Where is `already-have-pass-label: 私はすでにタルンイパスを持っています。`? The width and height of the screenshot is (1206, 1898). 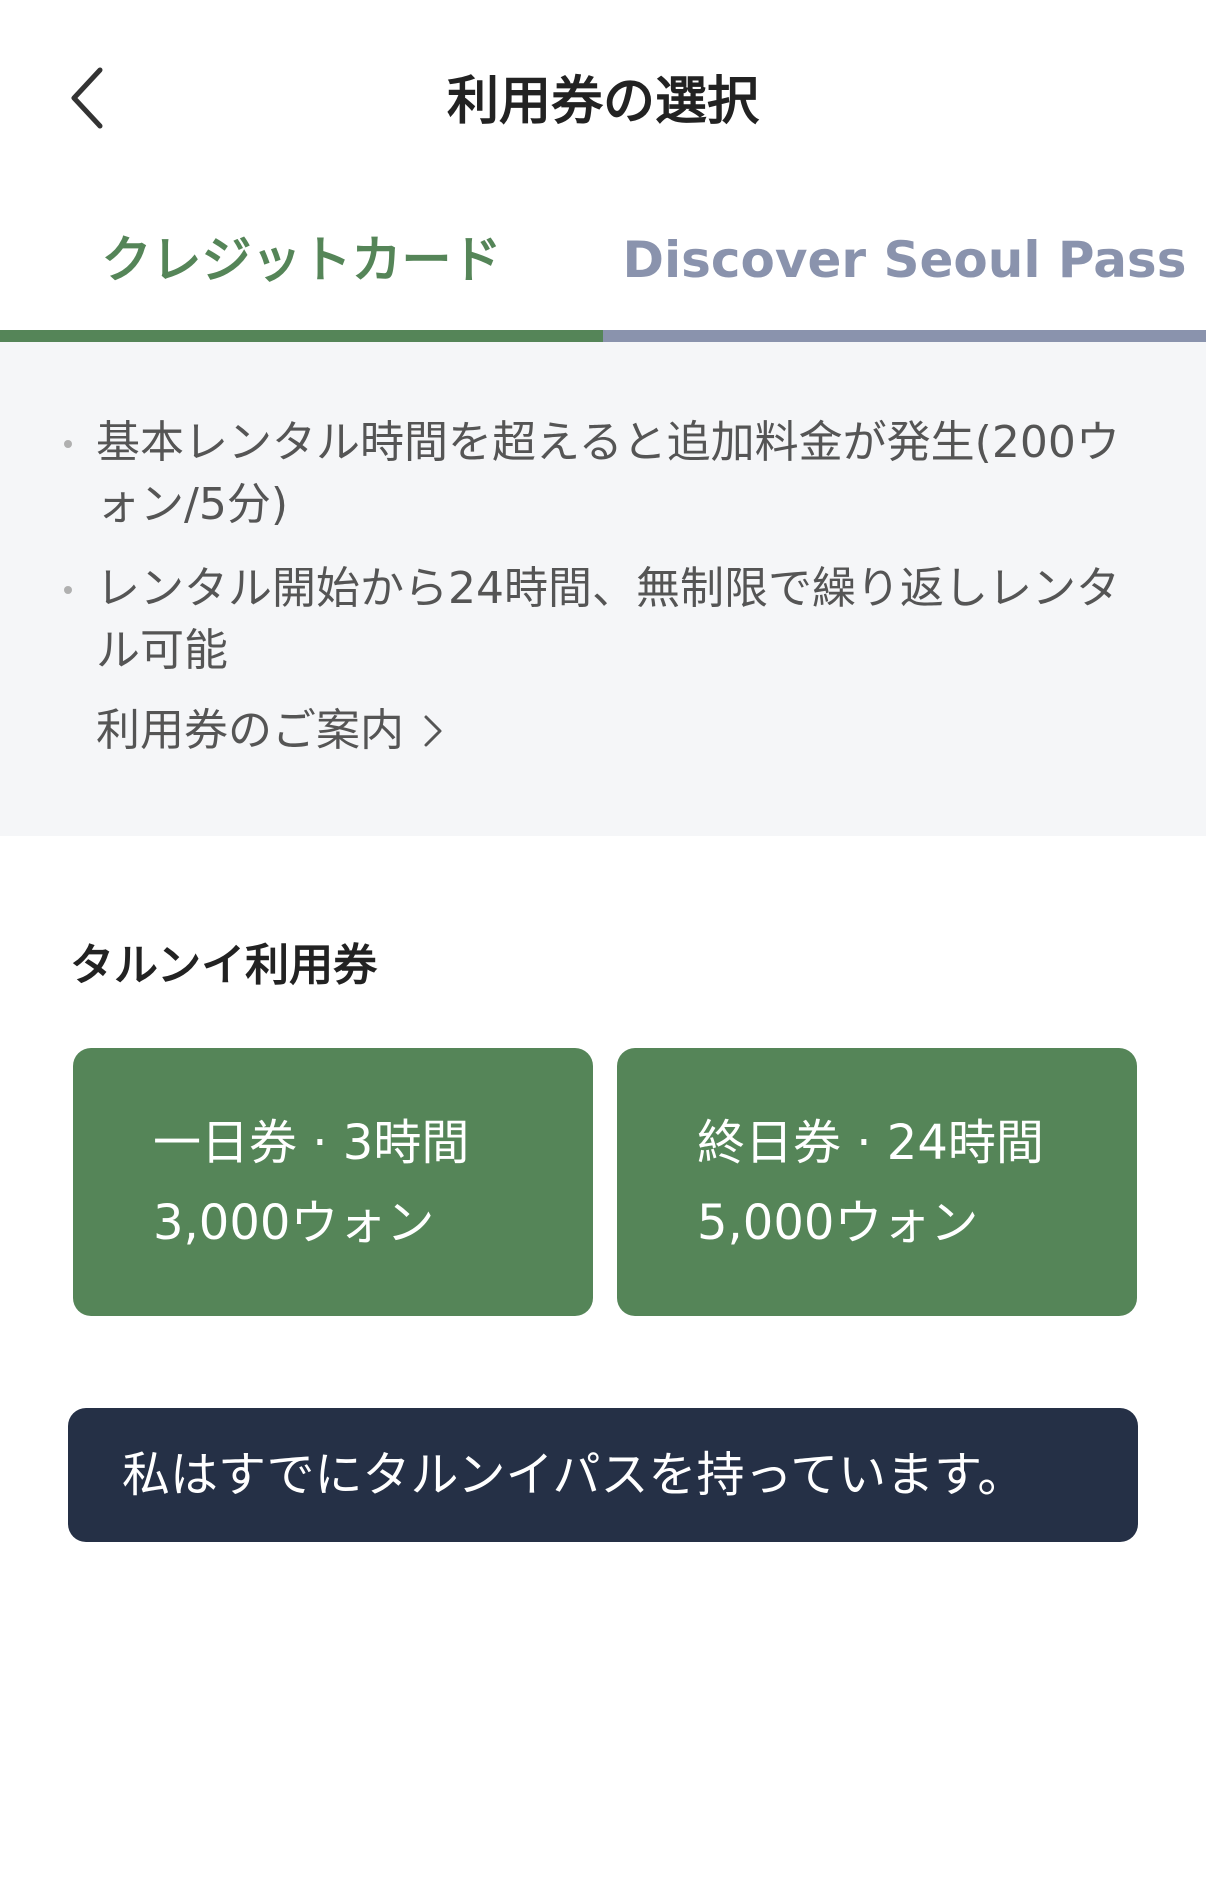
already-have-pass-label: 私はすでにタルンイパスを持っています。 is located at coordinates (574, 1475).